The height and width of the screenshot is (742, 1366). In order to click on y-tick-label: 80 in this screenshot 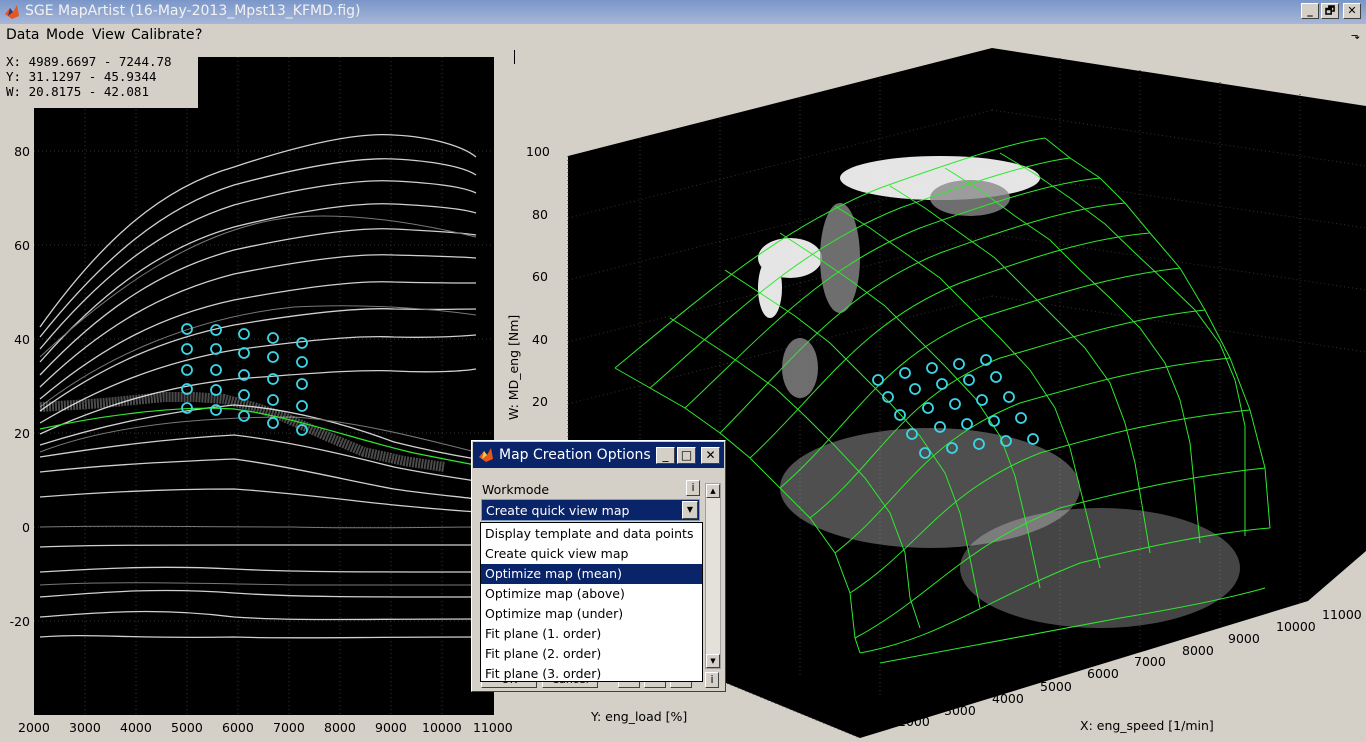, I will do `click(22, 151)`.